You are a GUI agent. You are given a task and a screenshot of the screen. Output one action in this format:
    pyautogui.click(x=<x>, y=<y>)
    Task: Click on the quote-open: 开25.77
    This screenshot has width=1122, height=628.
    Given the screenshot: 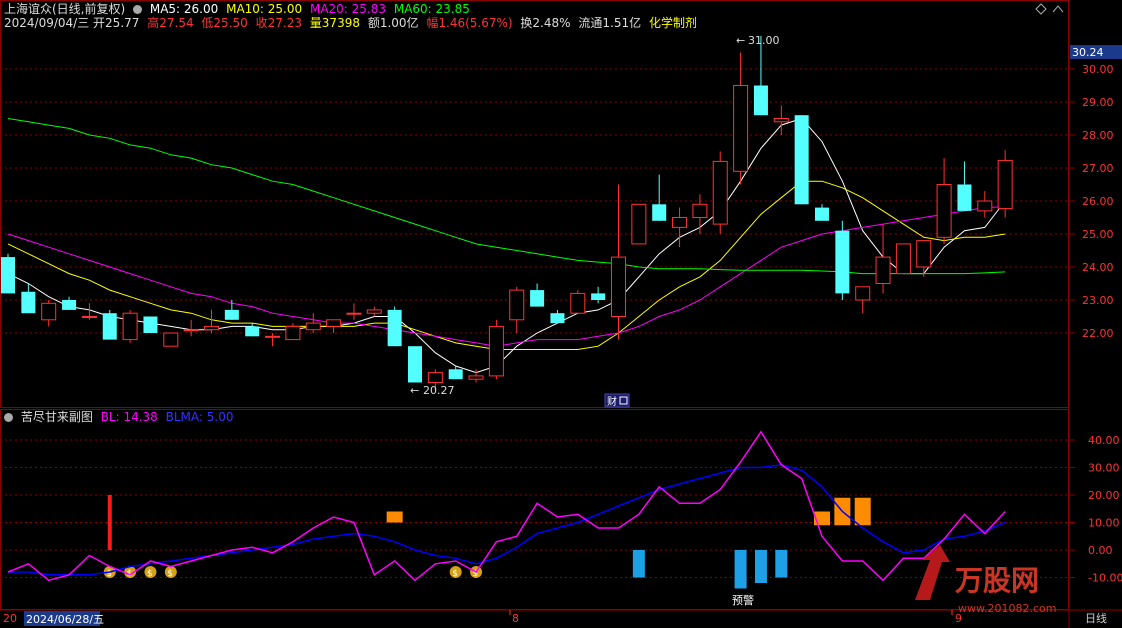 What is the action you would take?
    pyautogui.click(x=116, y=23)
    